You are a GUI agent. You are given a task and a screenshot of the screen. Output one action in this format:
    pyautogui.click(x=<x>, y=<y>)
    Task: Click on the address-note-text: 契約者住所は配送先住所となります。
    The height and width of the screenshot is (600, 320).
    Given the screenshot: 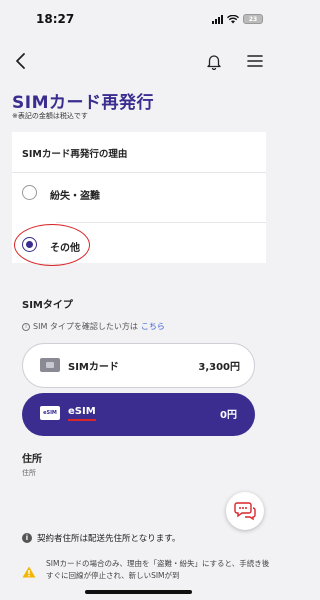 What is the action you would take?
    pyautogui.click(x=109, y=539)
    